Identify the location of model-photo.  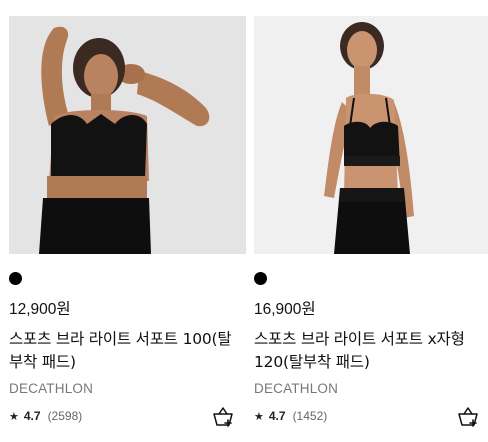
(369, 138).